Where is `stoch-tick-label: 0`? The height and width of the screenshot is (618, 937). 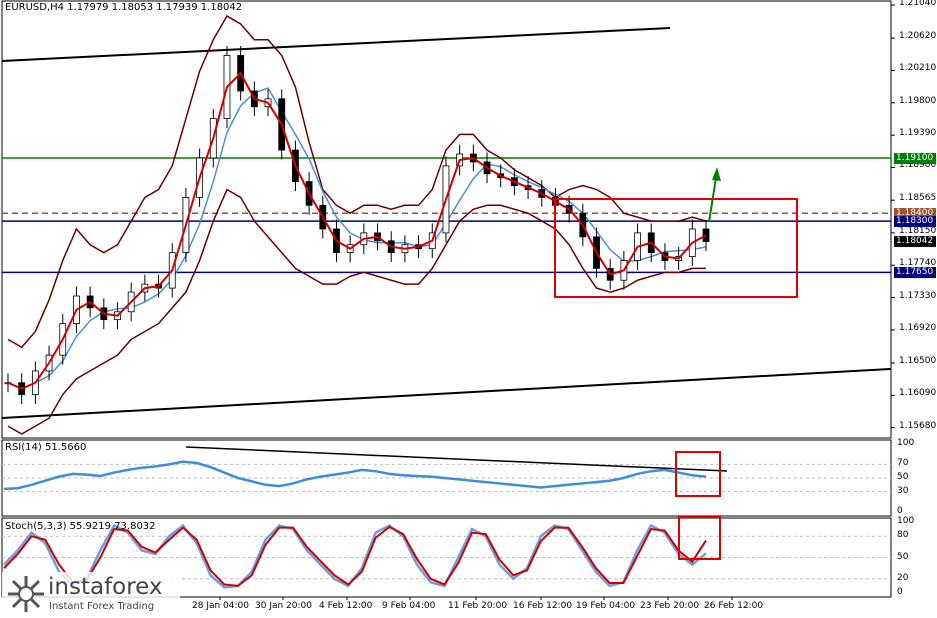 stoch-tick-label: 0 is located at coordinates (900, 592).